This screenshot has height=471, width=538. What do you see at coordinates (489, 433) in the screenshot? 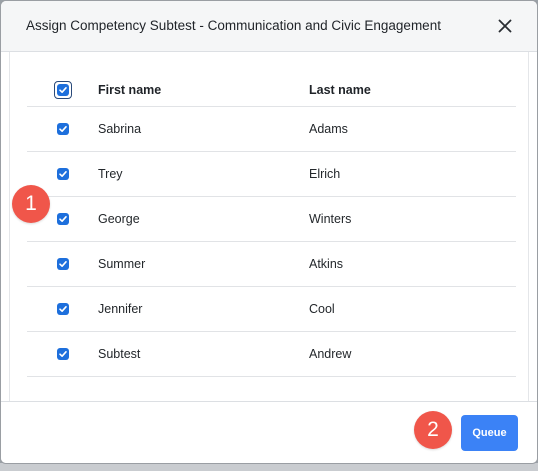
I see `queue-button: Queue` at bounding box center [489, 433].